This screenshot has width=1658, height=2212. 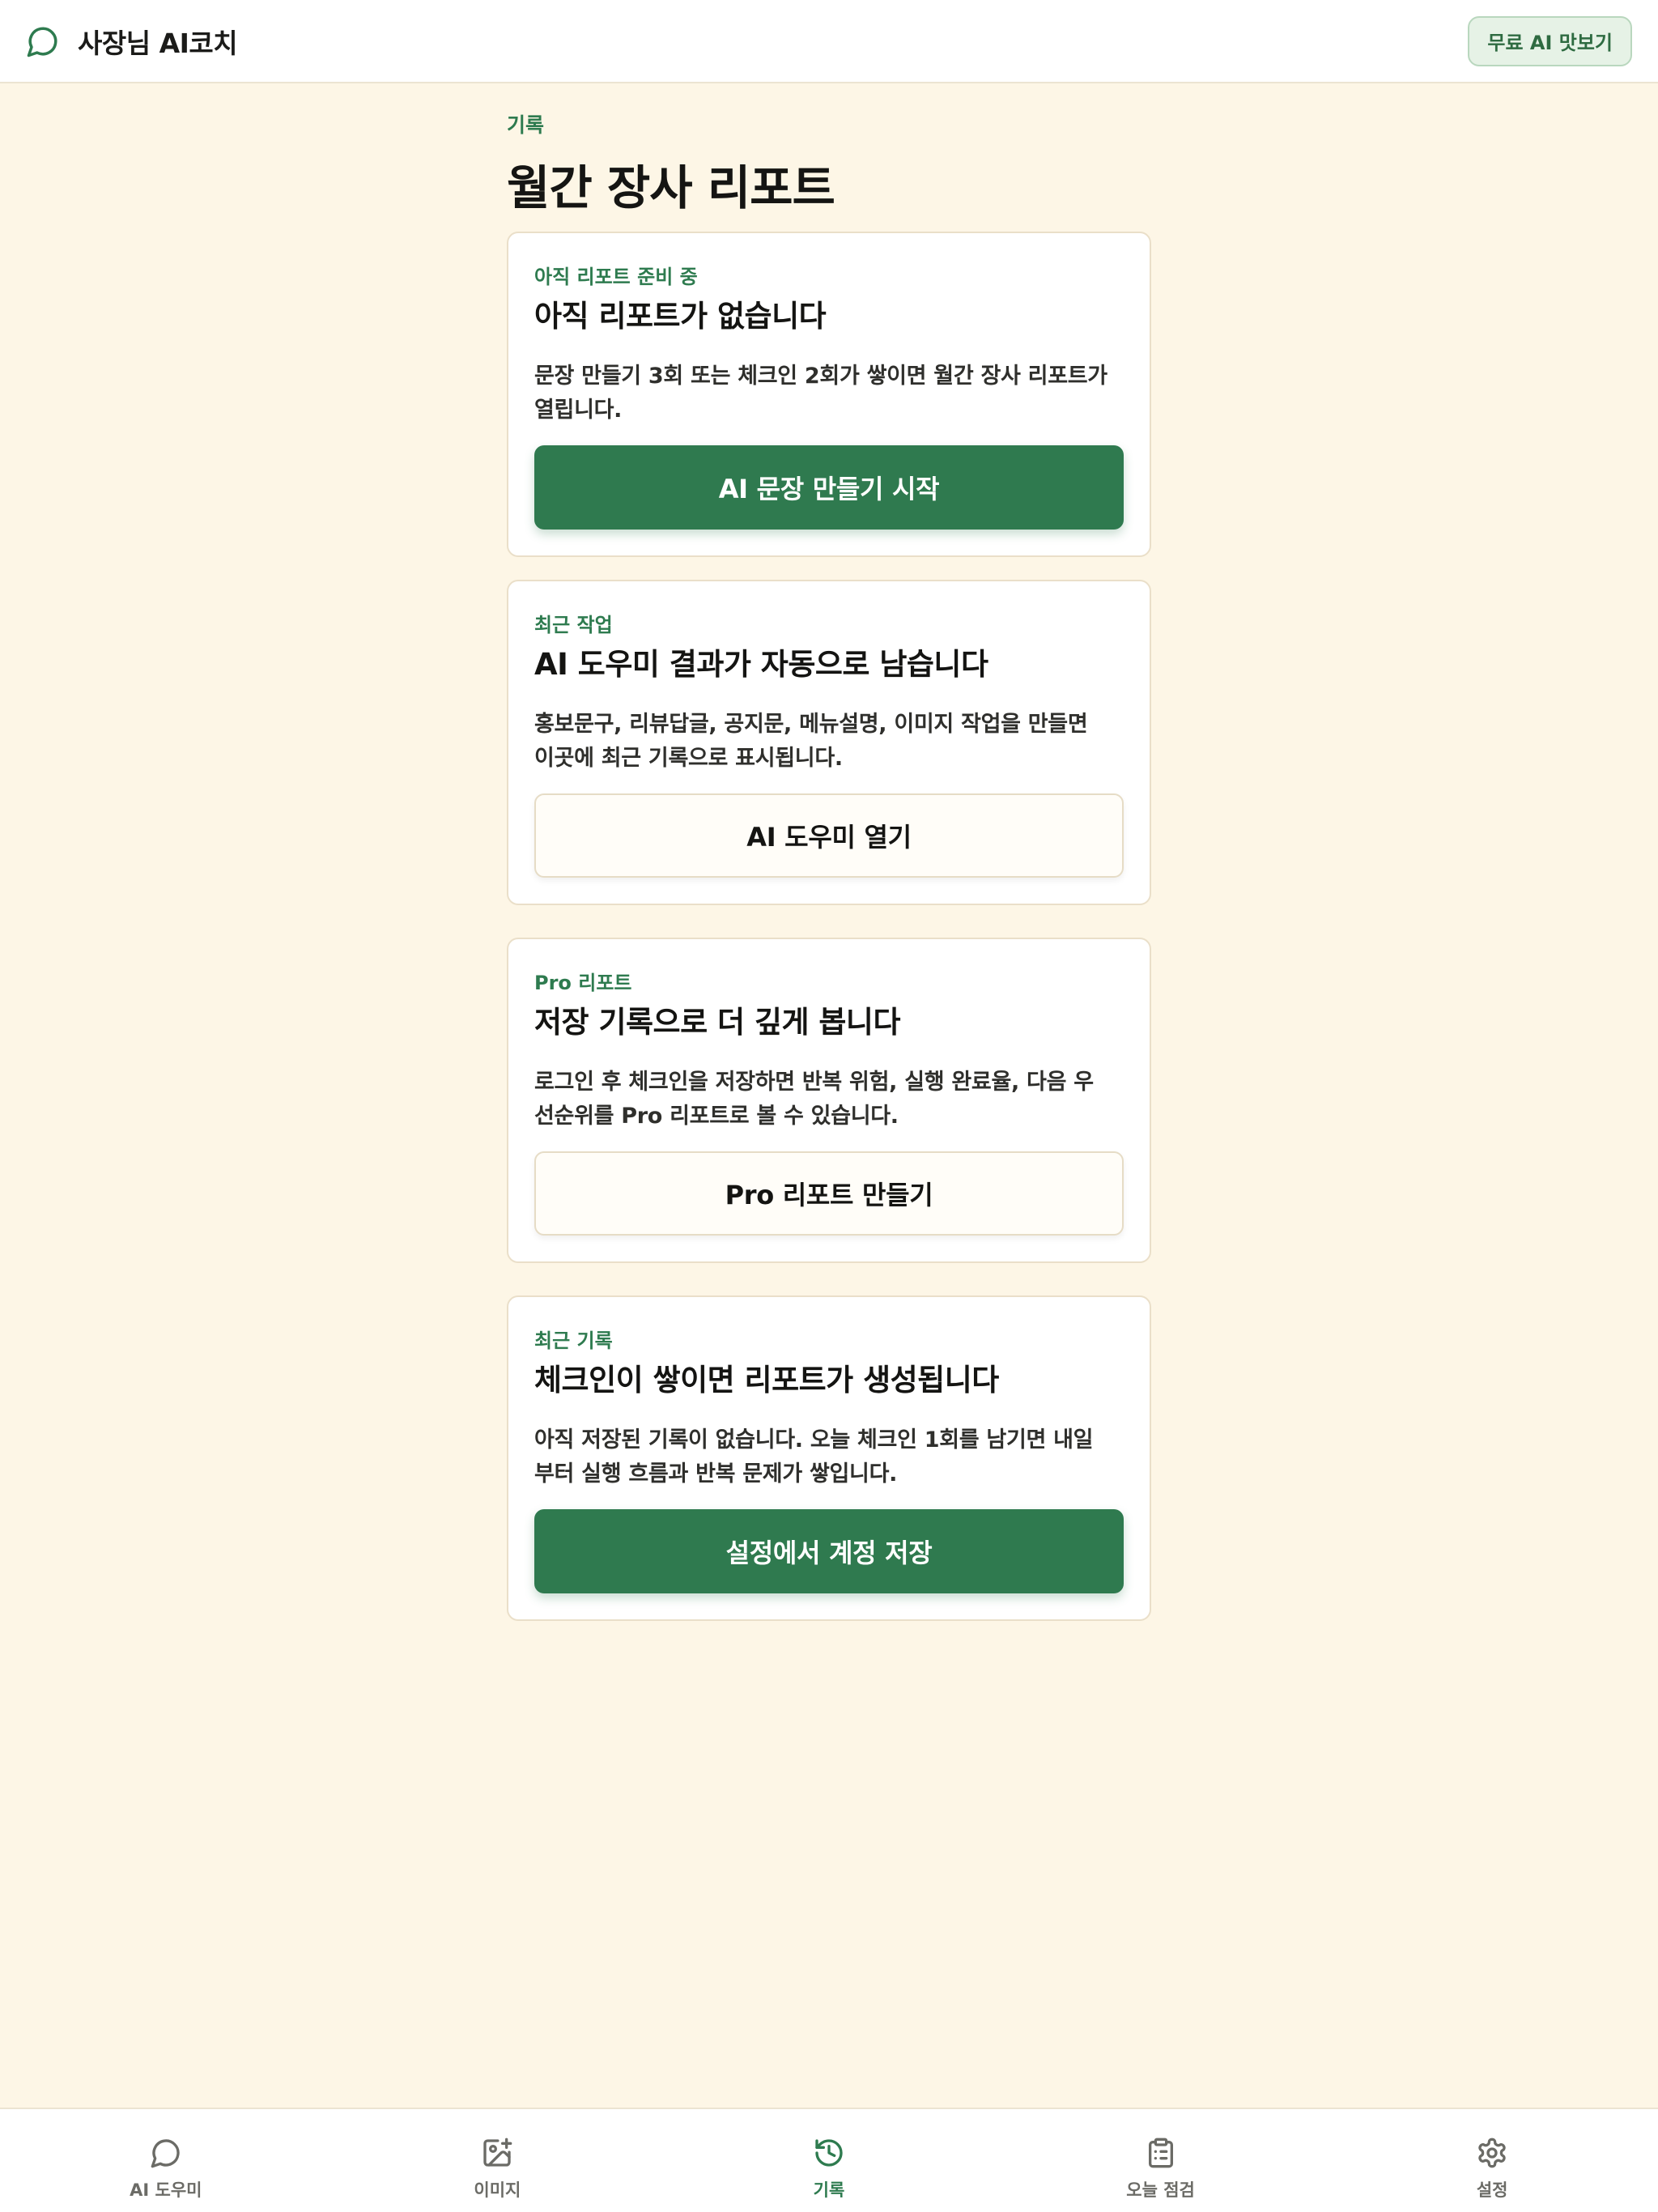 What do you see at coordinates (158, 43) in the screenshot?
I see `app-title: 사장님 AI코치` at bounding box center [158, 43].